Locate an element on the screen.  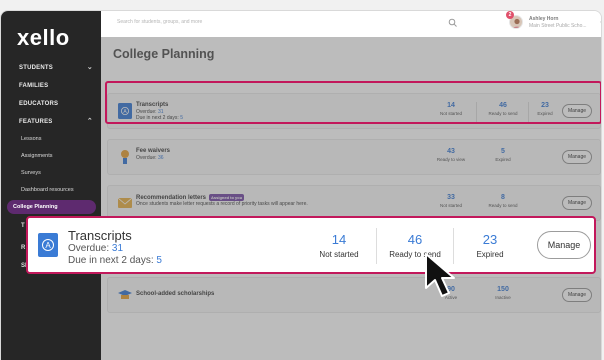
sidebar-item-dashboard-resources: Dashboard resources is located at coordinates (51, 190).